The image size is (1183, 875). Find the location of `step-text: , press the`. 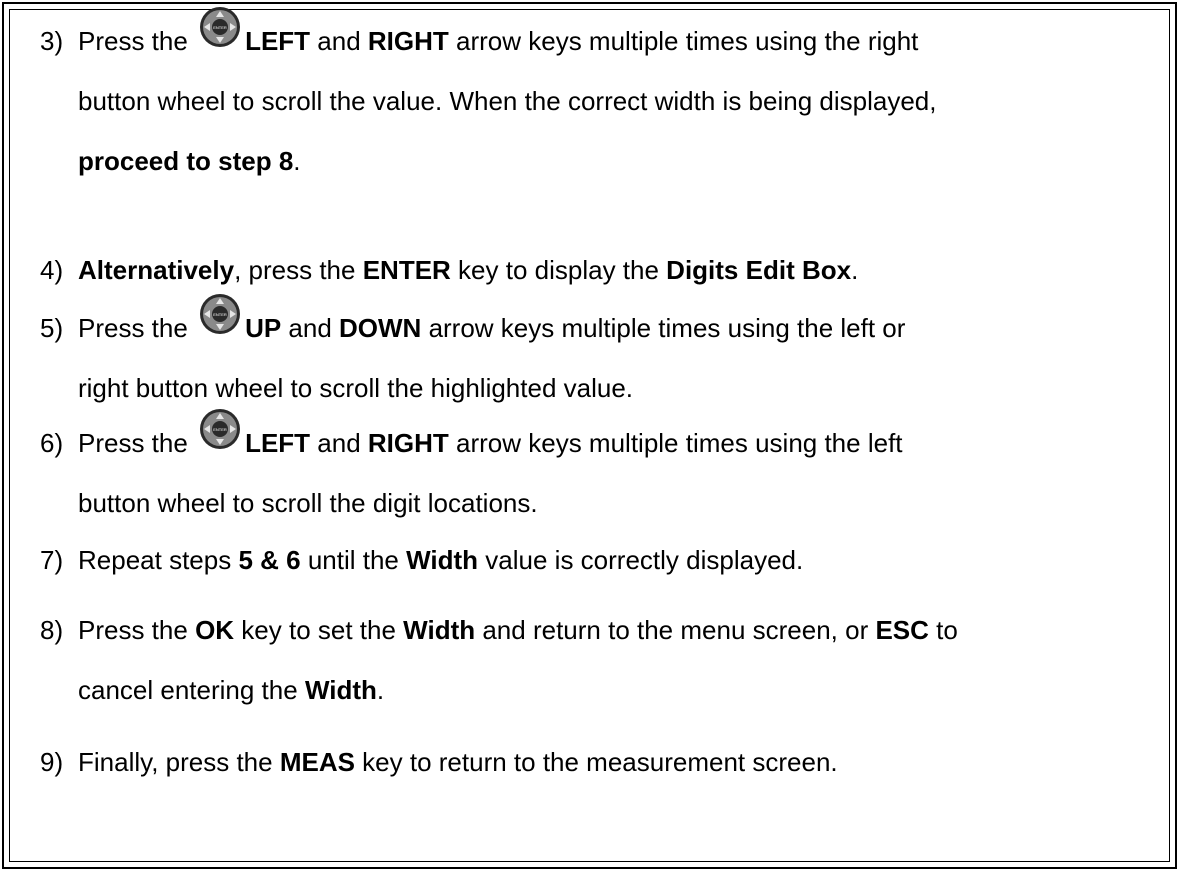

step-text: , press the is located at coordinates (298, 270).